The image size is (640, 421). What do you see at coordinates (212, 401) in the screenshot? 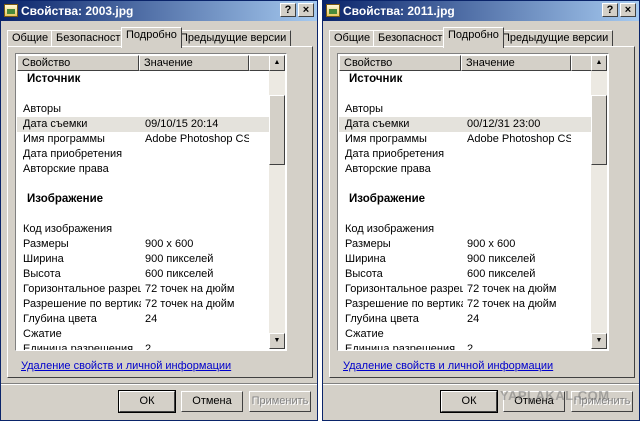
I see `cancel-button: Отмена` at bounding box center [212, 401].